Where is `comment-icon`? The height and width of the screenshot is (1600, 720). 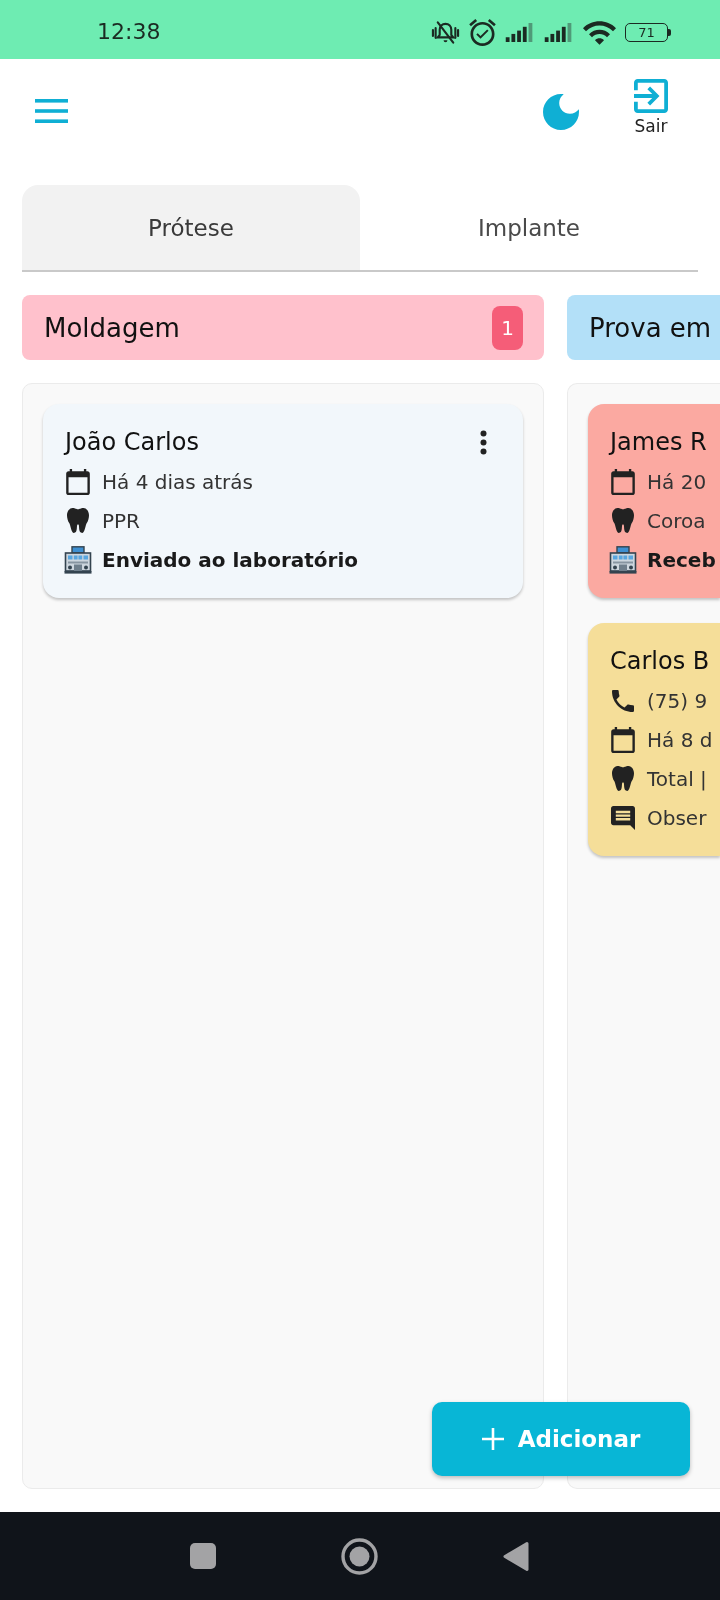 comment-icon is located at coordinates (623, 817).